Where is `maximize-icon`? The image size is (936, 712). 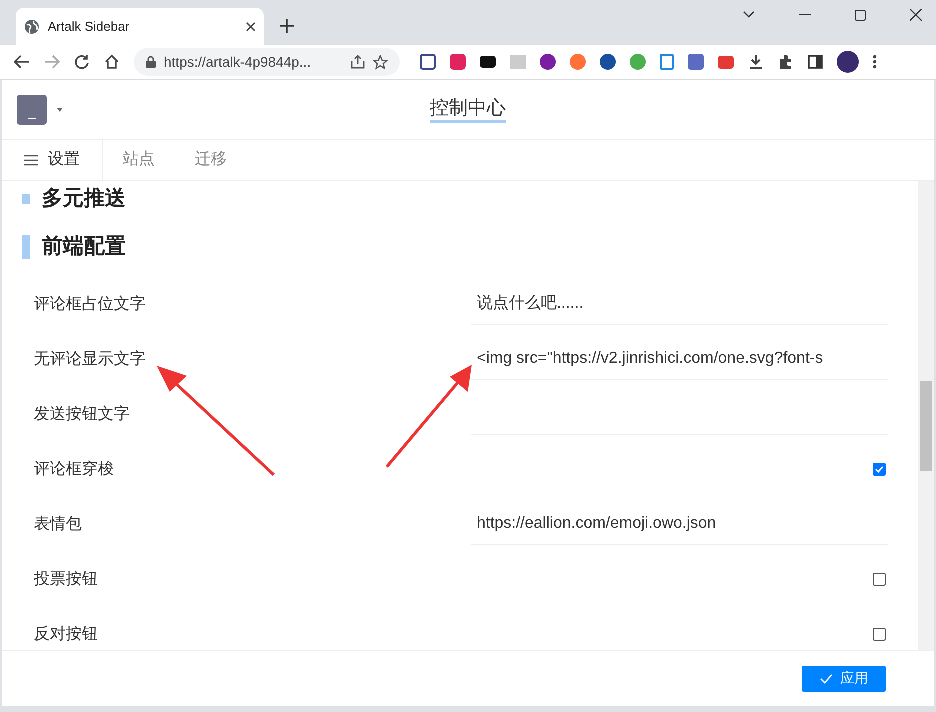
maximize-icon is located at coordinates (860, 15).